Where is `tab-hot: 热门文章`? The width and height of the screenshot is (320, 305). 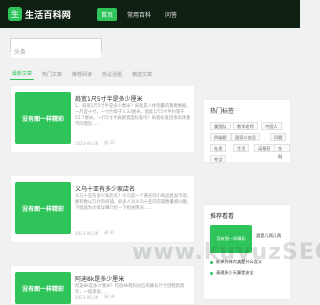
tab-hot: 热门文章 is located at coordinates (52, 74).